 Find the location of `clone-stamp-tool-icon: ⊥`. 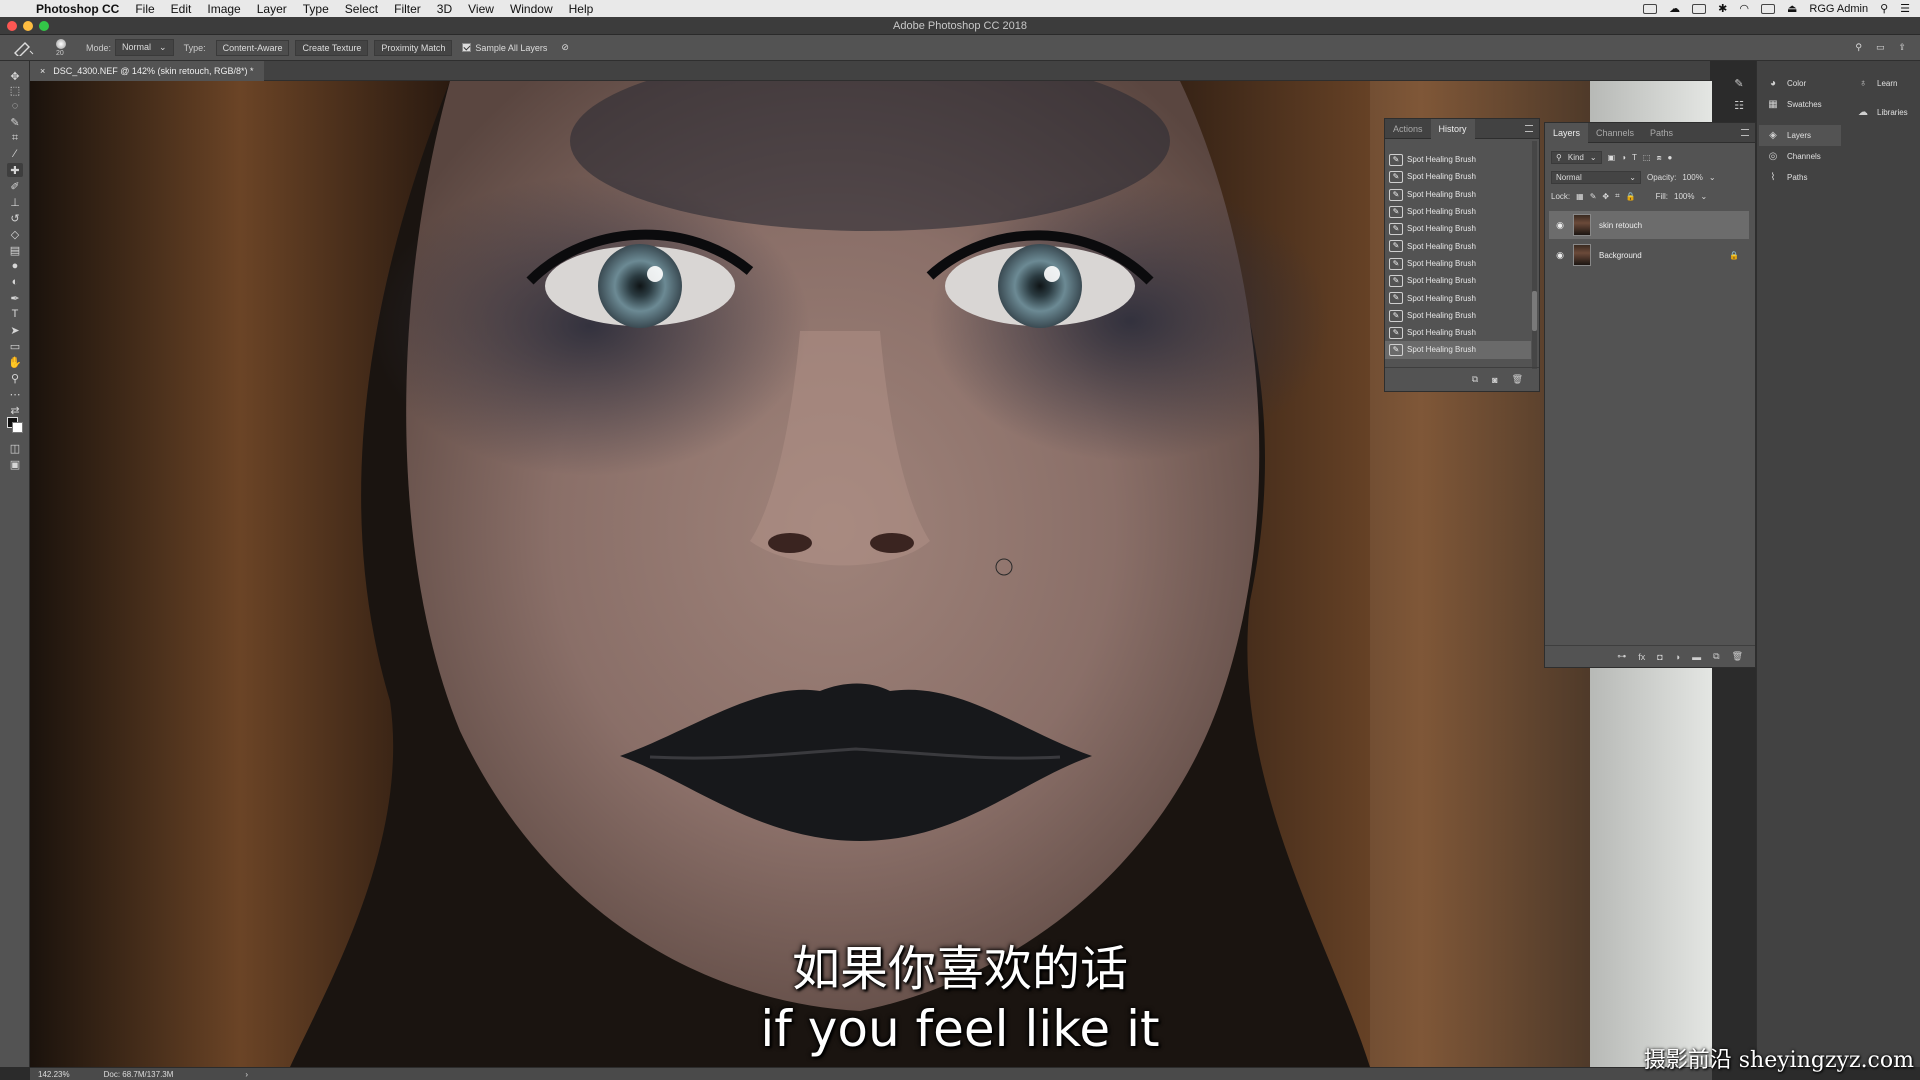

clone-stamp-tool-icon: ⊥ is located at coordinates (15, 202).